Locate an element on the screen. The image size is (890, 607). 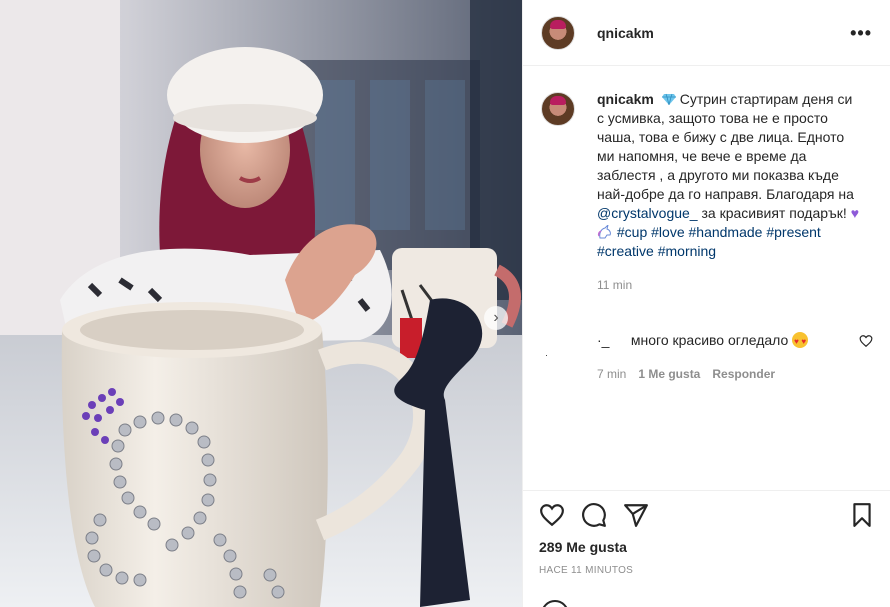
hashtag-cup: #cup is located at coordinates (632, 232).